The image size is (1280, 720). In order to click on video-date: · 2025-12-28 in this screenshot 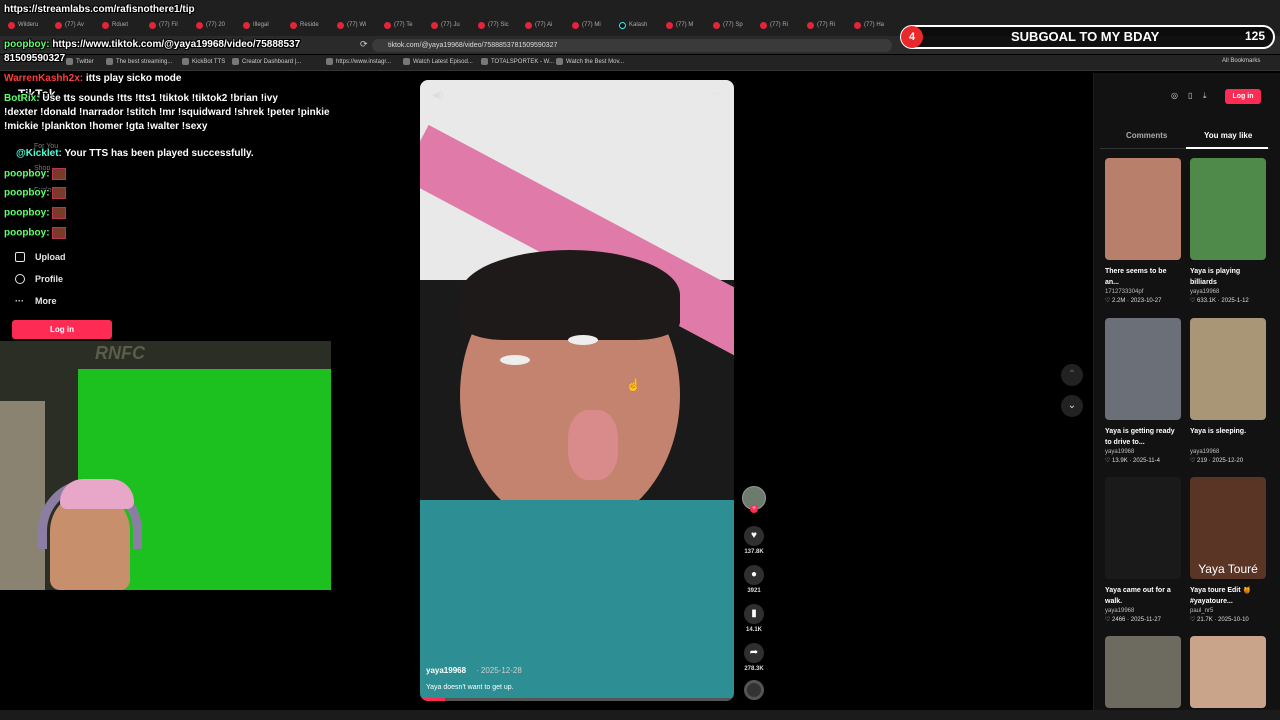, I will do `click(499, 670)`.